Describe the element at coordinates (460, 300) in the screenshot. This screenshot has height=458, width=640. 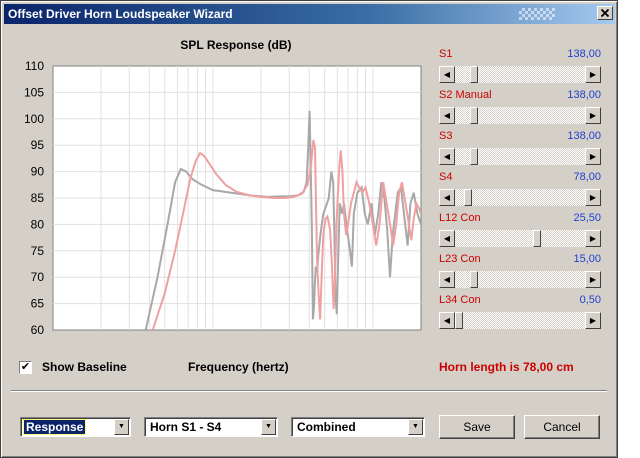
I see `slider-label: L34 Con` at that location.